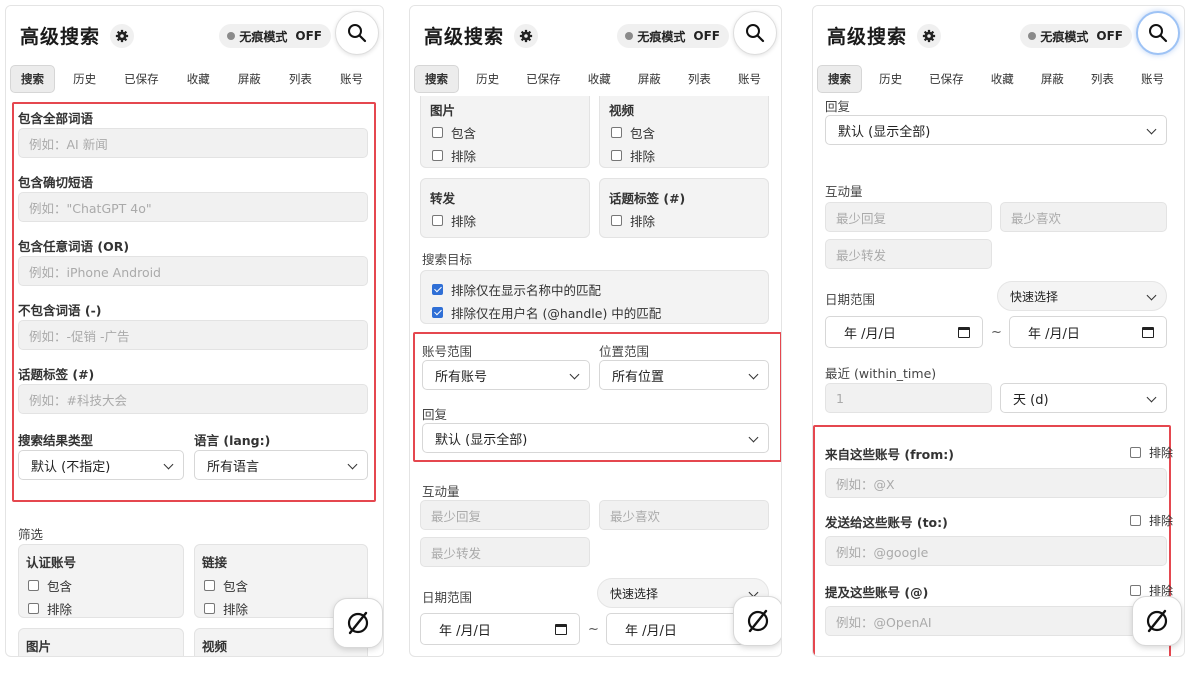 This screenshot has height=675, width=1199. What do you see at coordinates (1151, 520) in the screenshot?
I see `to-exclude-checkbox: 排除` at bounding box center [1151, 520].